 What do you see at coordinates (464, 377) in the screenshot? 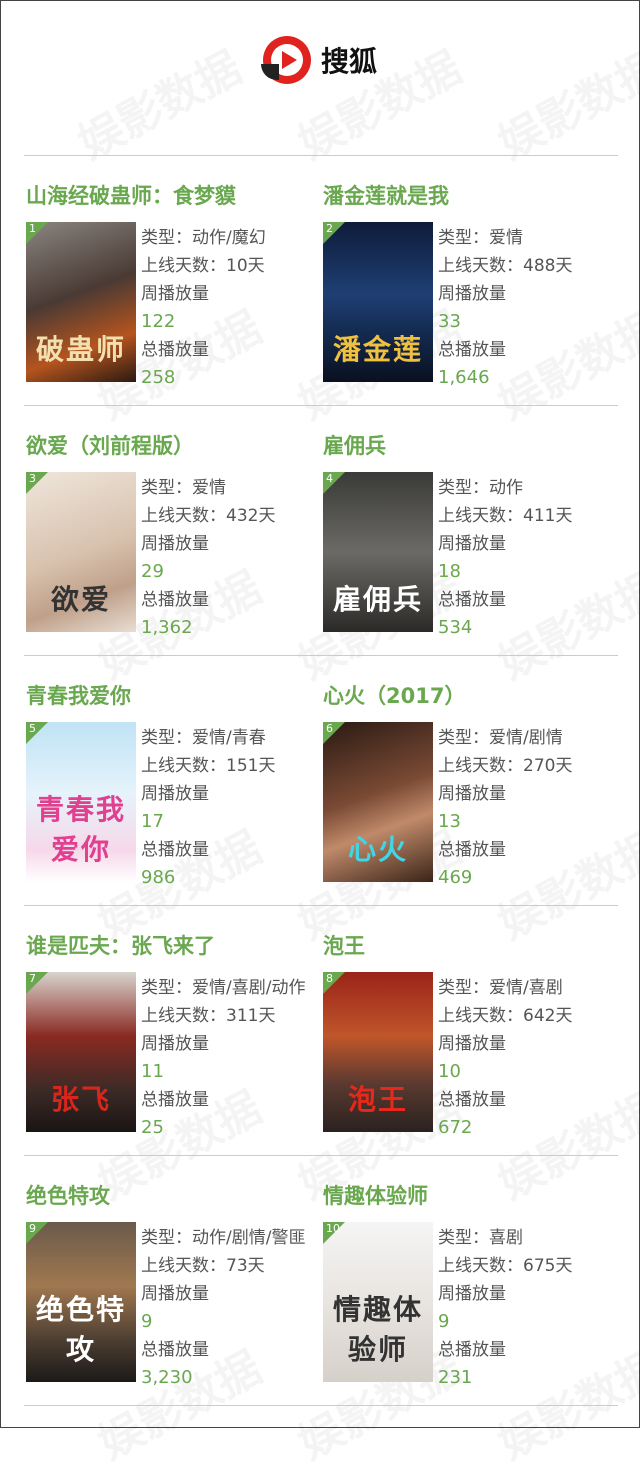
I see `total-value: 1,646` at bounding box center [464, 377].